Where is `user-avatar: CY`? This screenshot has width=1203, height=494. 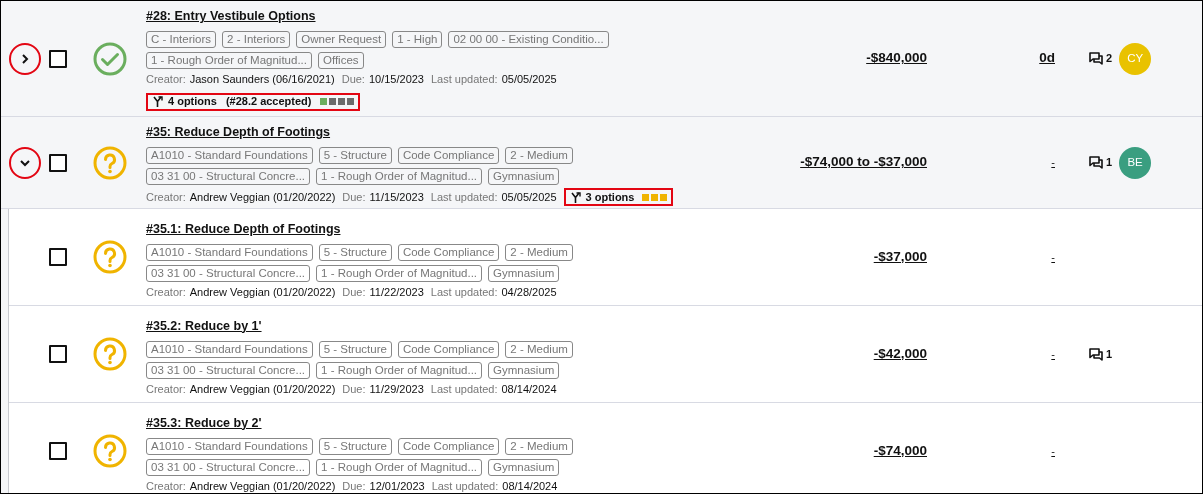
user-avatar: CY is located at coordinates (1135, 58).